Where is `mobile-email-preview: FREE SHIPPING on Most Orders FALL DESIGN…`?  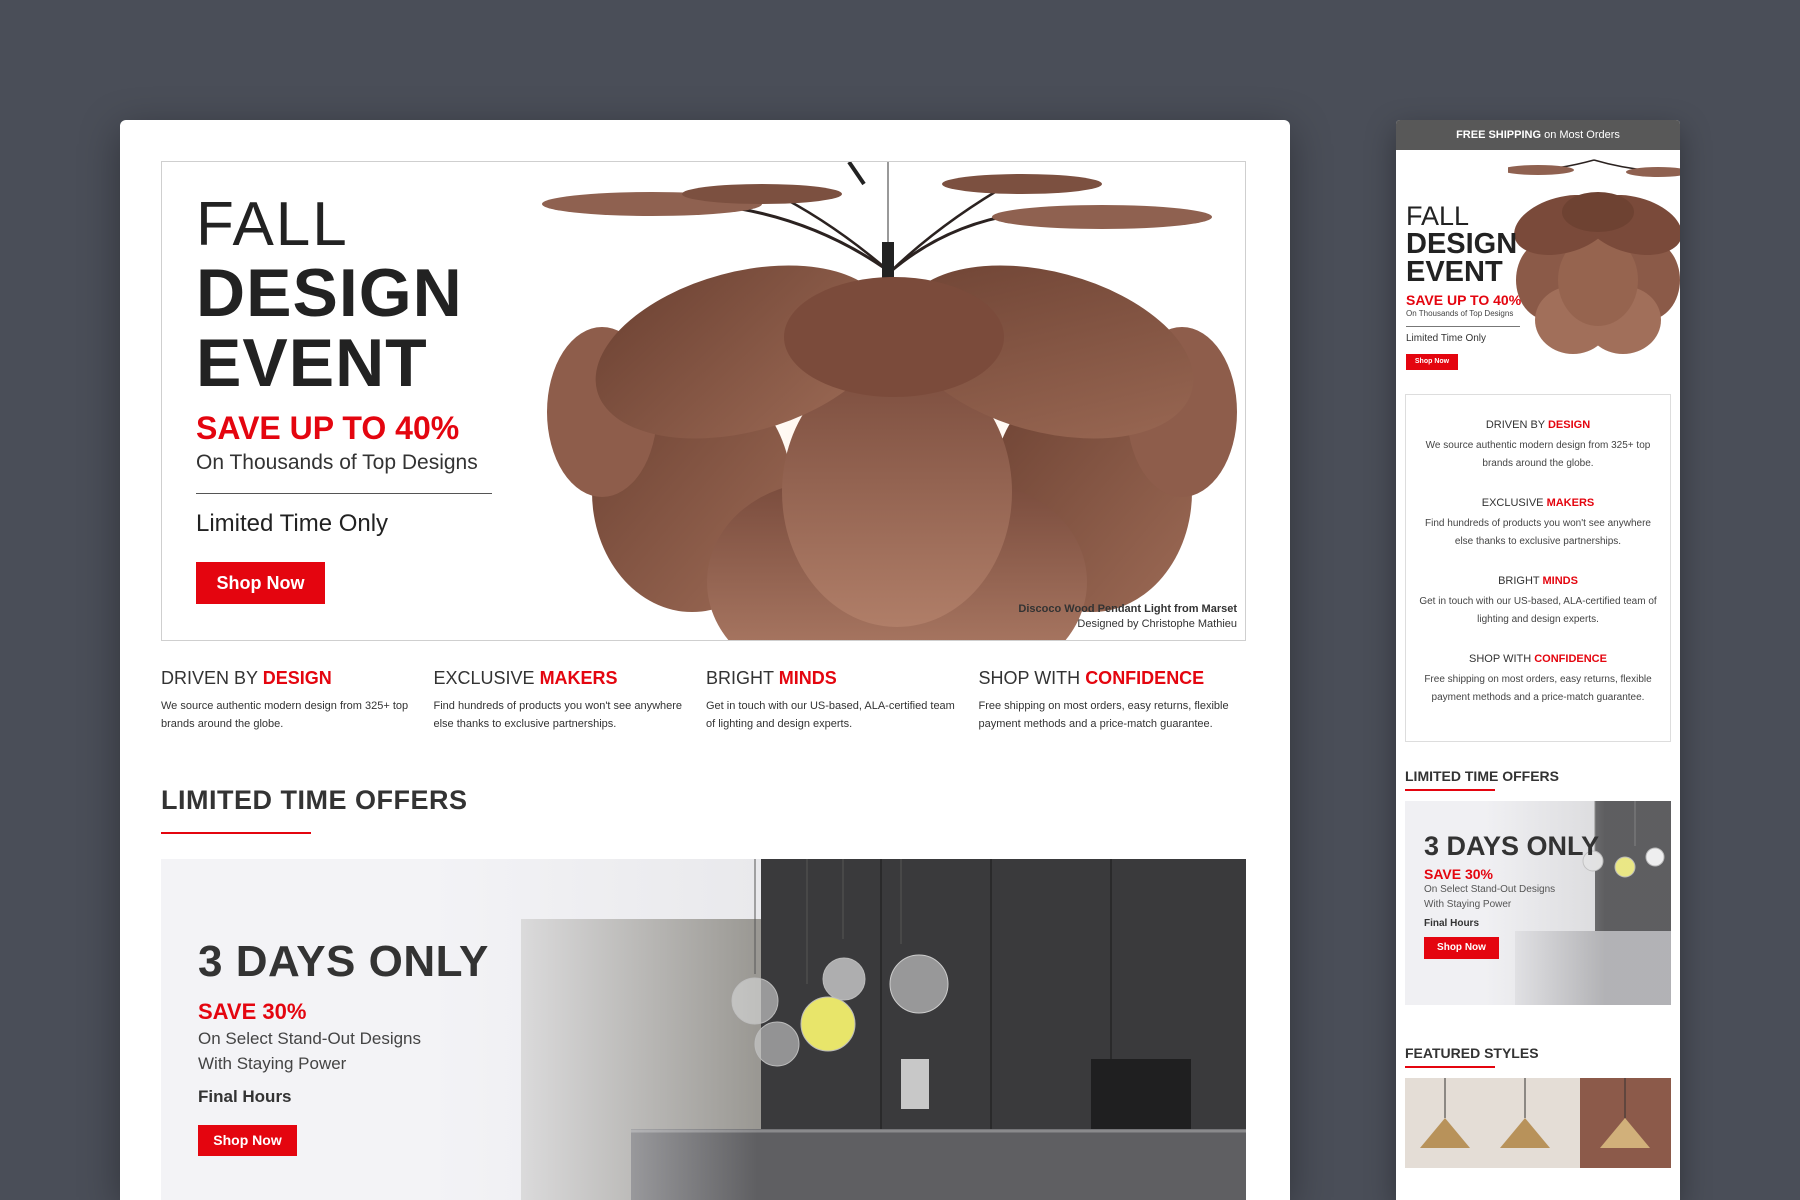
mobile-email-preview: FREE SHIPPING on Most Orders FALL DESIGN… is located at coordinates (1538, 660).